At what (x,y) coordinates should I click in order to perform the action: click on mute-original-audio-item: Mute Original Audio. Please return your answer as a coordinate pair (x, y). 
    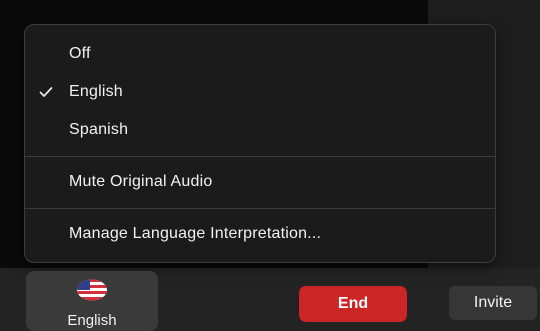
    Looking at the image, I should click on (260, 182).